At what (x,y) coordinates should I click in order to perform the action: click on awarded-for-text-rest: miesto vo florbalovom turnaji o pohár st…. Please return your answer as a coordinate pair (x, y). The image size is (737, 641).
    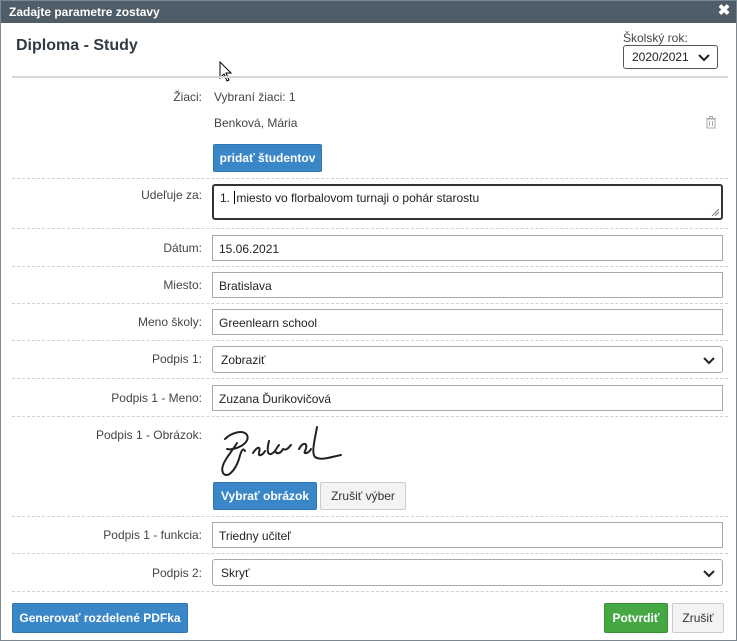
    Looking at the image, I should click on (358, 198).